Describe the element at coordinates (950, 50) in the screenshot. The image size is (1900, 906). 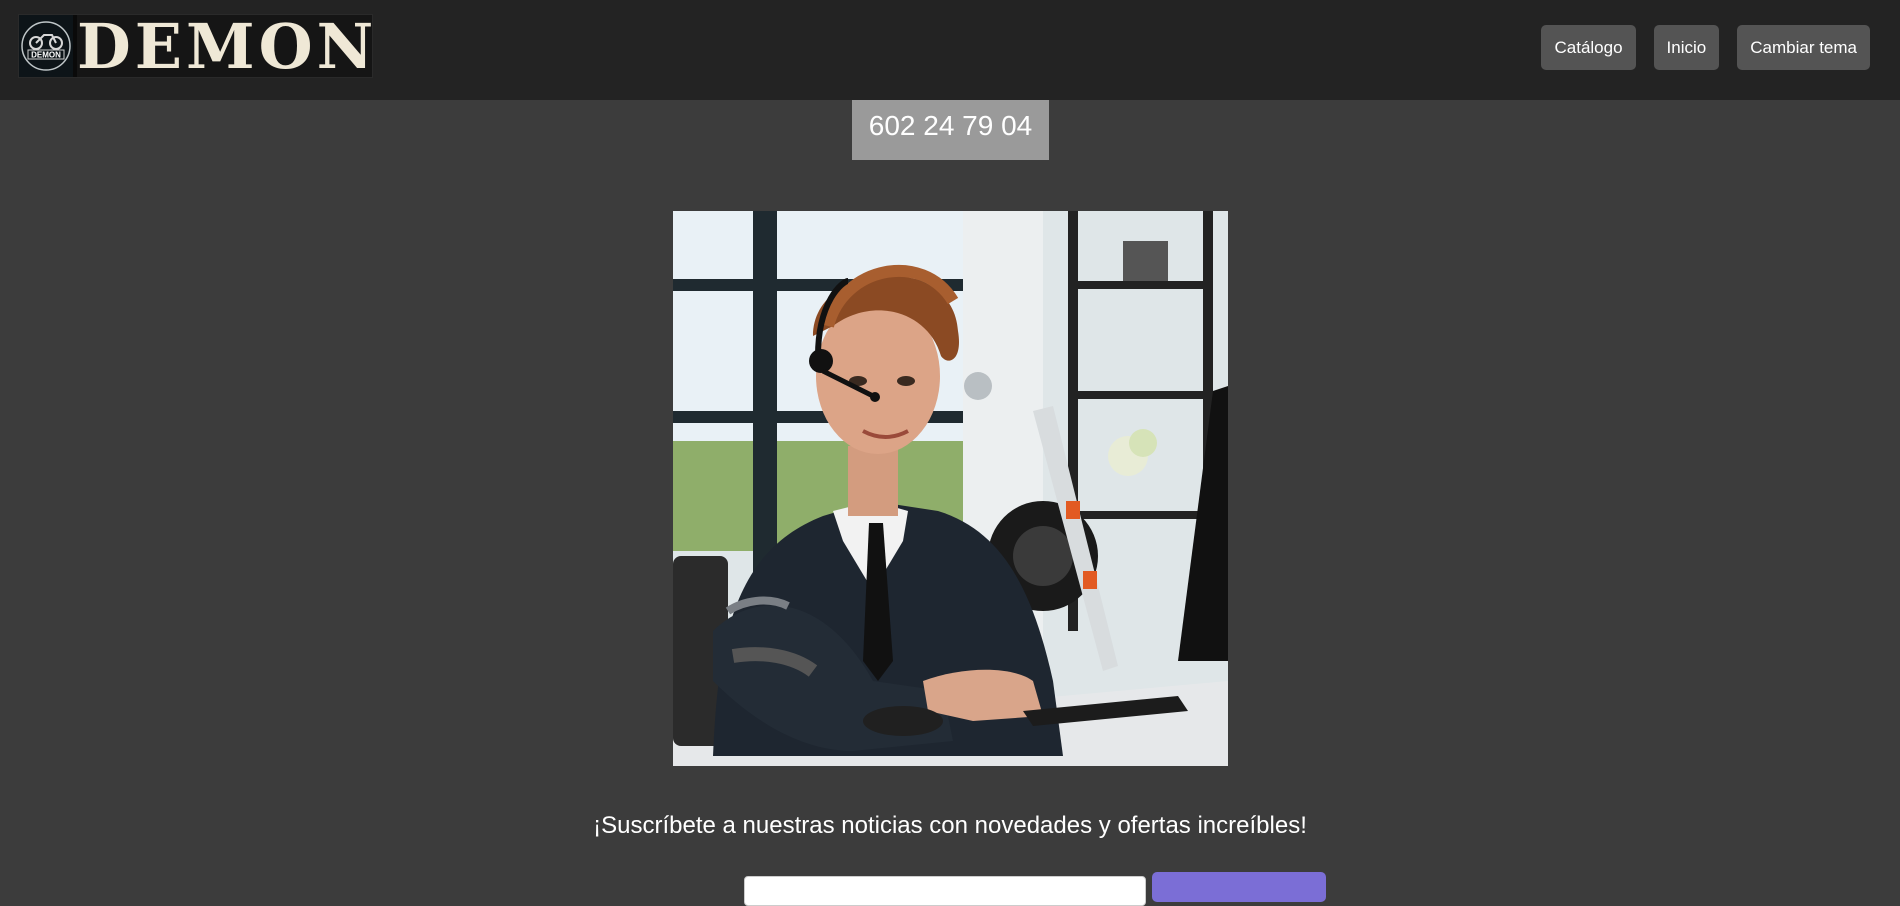
I see `header-bar: DEMON DEMON Catálogo Inicio Cambiar tema` at that location.